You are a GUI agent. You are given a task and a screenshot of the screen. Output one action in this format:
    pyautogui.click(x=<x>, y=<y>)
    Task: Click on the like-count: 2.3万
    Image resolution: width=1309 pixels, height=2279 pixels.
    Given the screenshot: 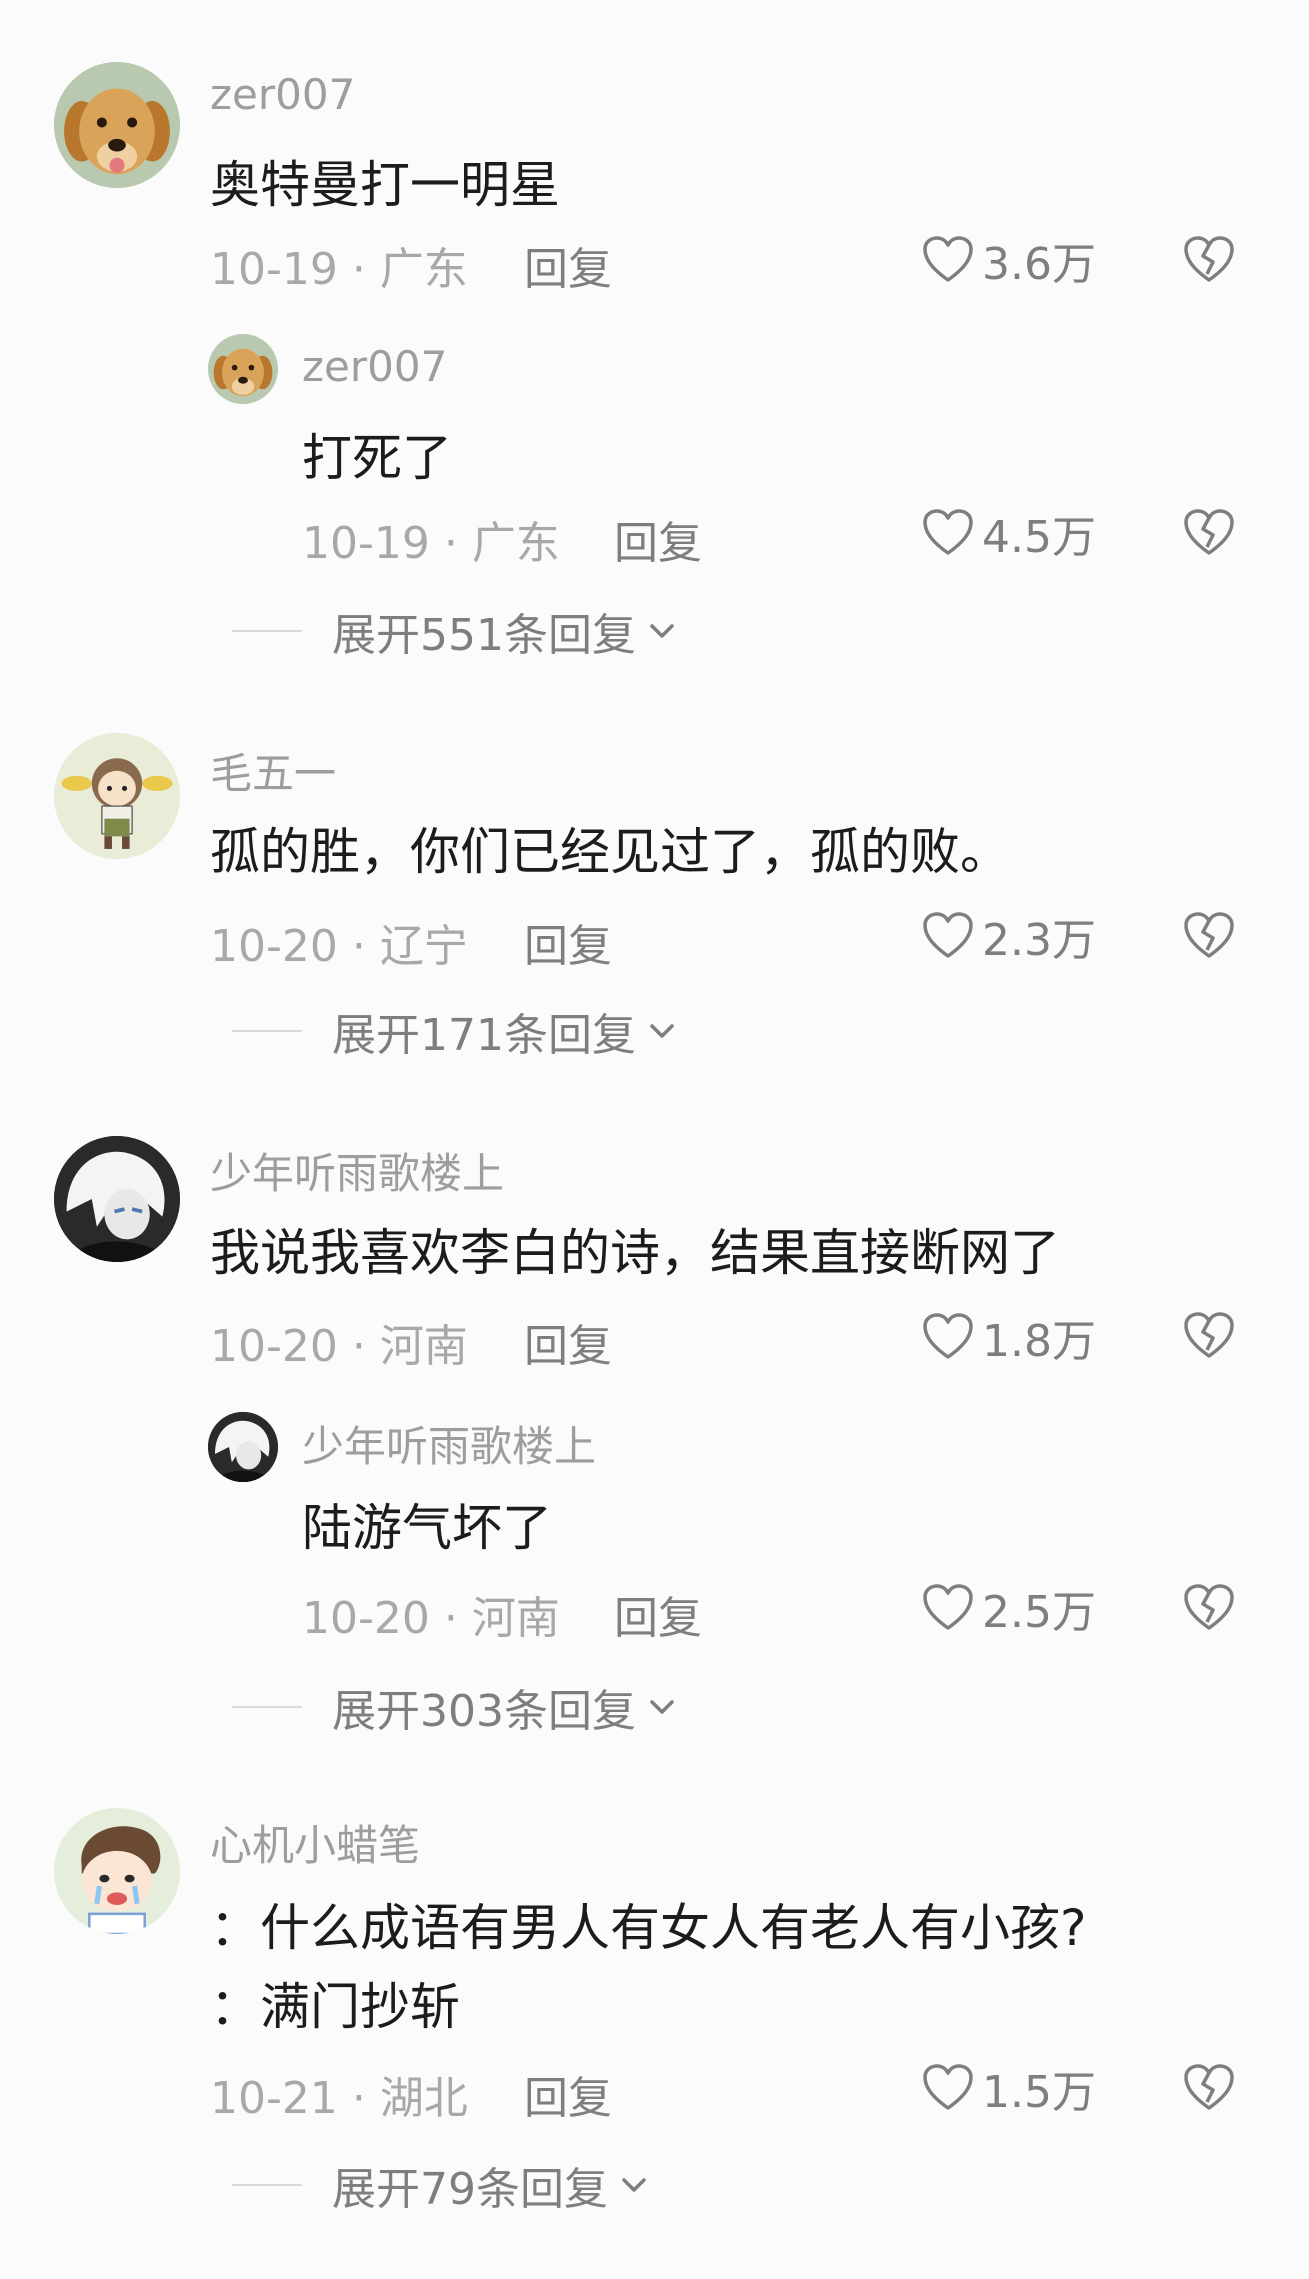 What is the action you would take?
    pyautogui.click(x=1039, y=940)
    